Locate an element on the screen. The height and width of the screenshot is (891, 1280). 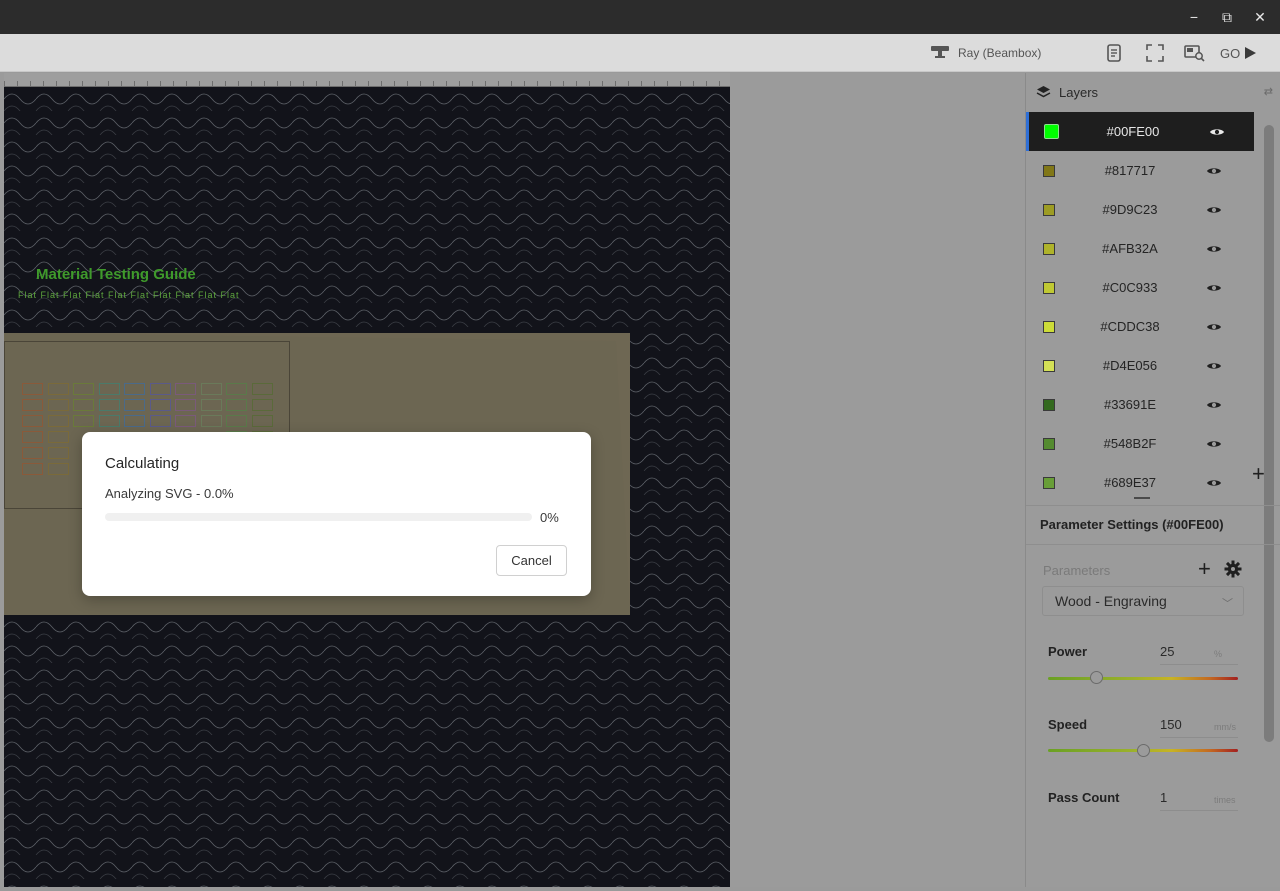
frame-icon is located at coordinates (1155, 53).